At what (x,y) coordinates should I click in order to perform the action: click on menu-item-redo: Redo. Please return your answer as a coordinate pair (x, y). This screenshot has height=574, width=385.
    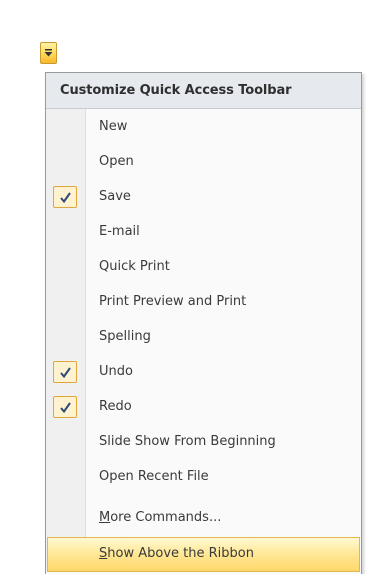
    Looking at the image, I should click on (203, 407).